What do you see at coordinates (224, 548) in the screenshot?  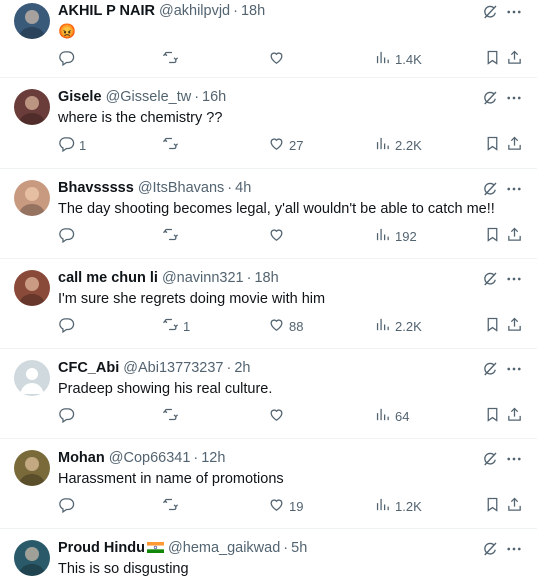 I see `user-handle: @hema_gaikwad` at bounding box center [224, 548].